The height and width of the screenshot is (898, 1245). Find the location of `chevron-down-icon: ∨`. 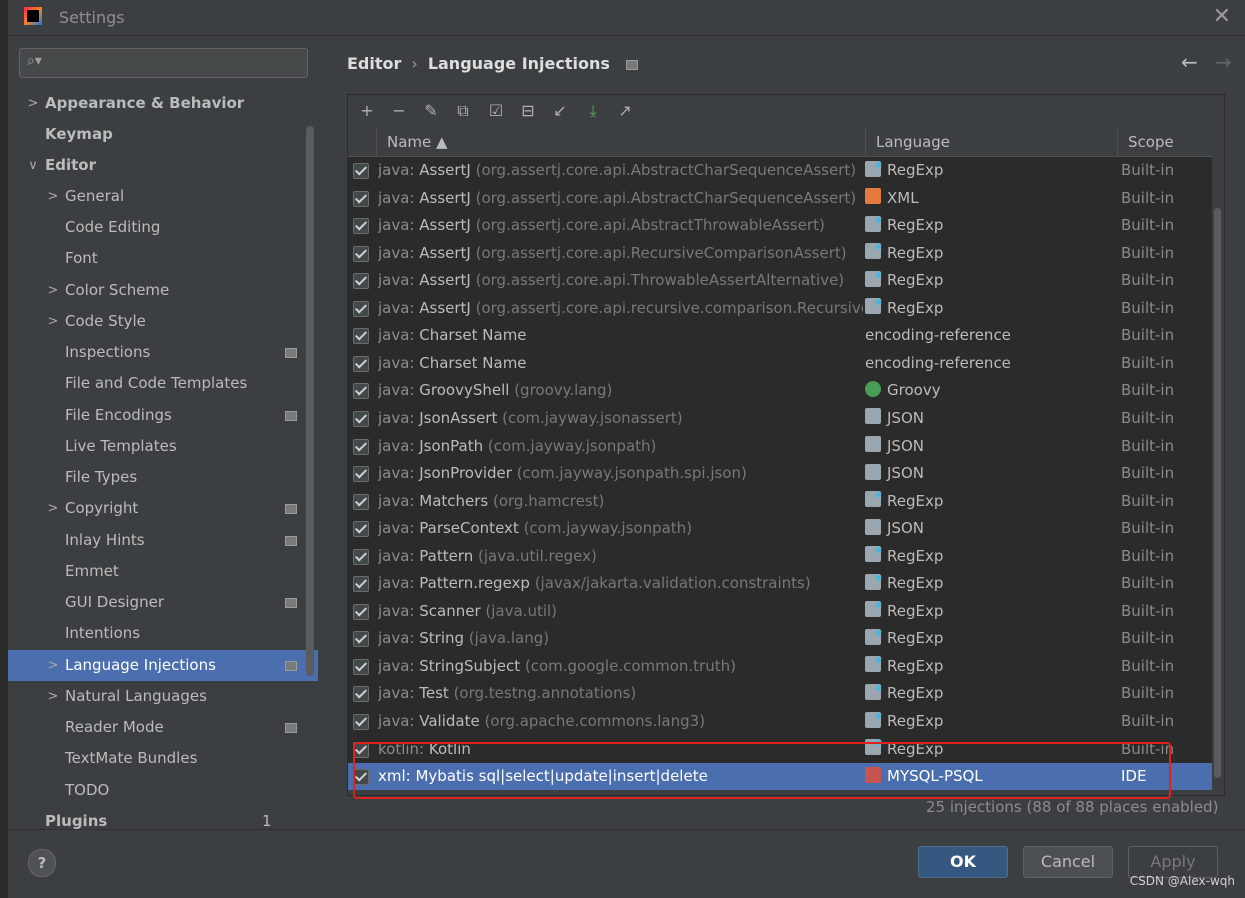

chevron-down-icon: ∨ is located at coordinates (33, 165).